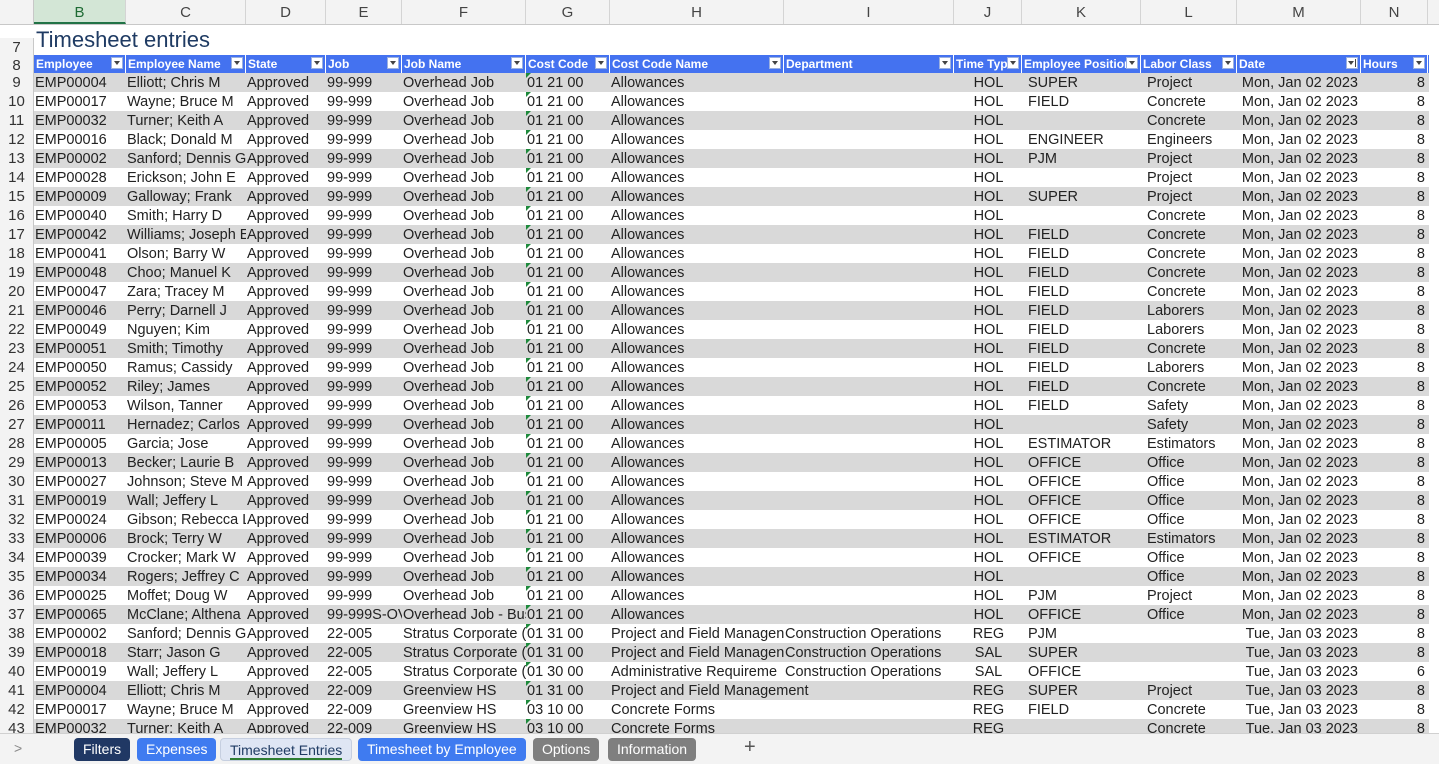 The image size is (1439, 764). What do you see at coordinates (186, 519) in the screenshot?
I see `cell-employee-name: Gibson; Rebecca L` at bounding box center [186, 519].